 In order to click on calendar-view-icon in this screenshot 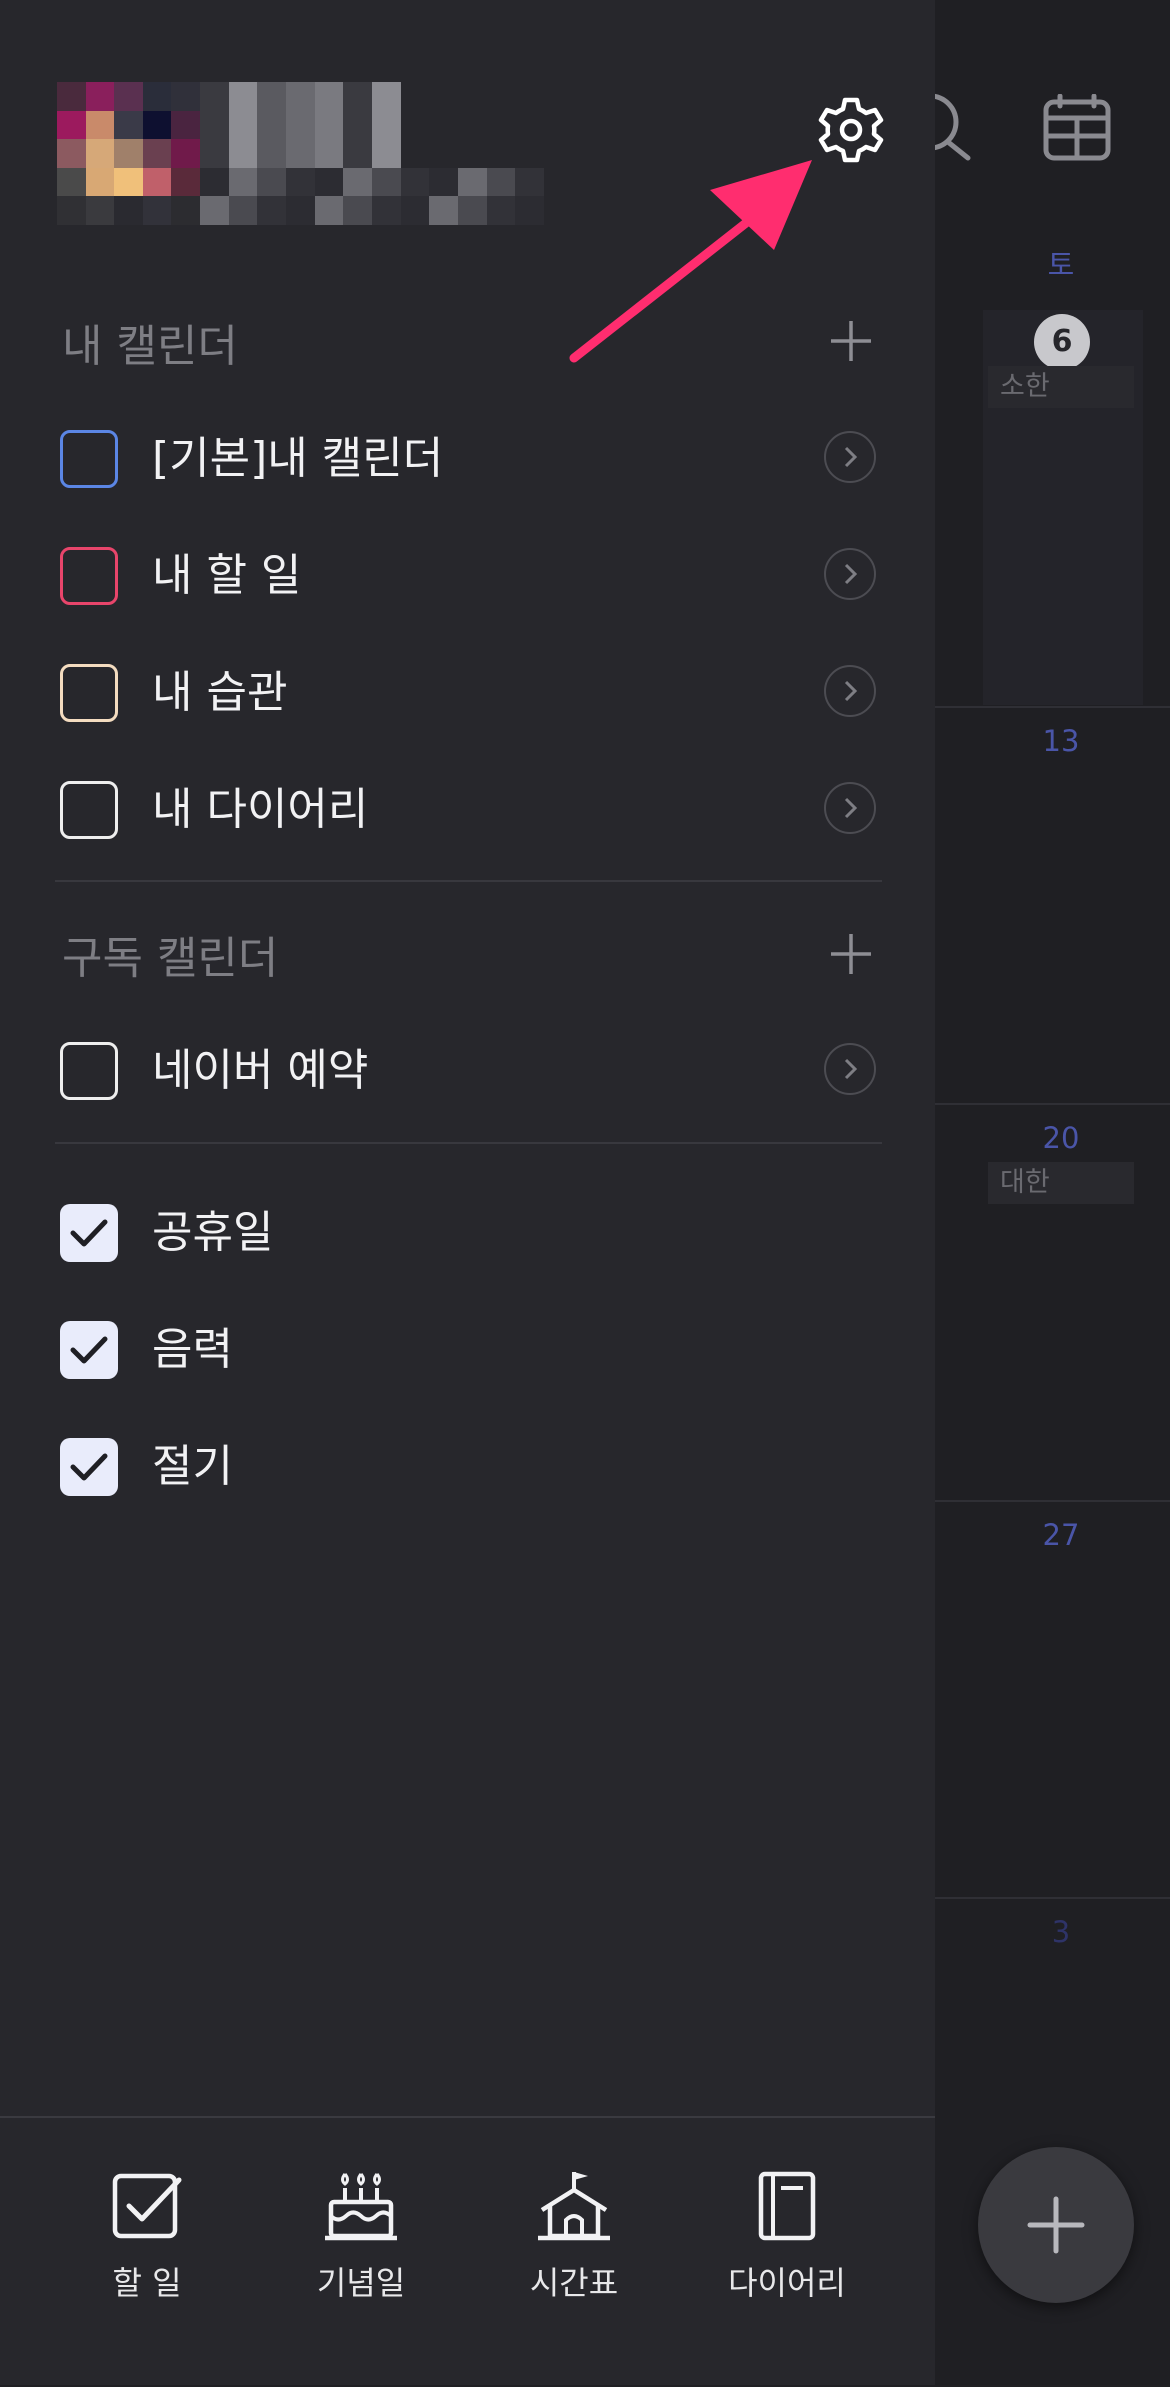, I will do `click(1077, 128)`.